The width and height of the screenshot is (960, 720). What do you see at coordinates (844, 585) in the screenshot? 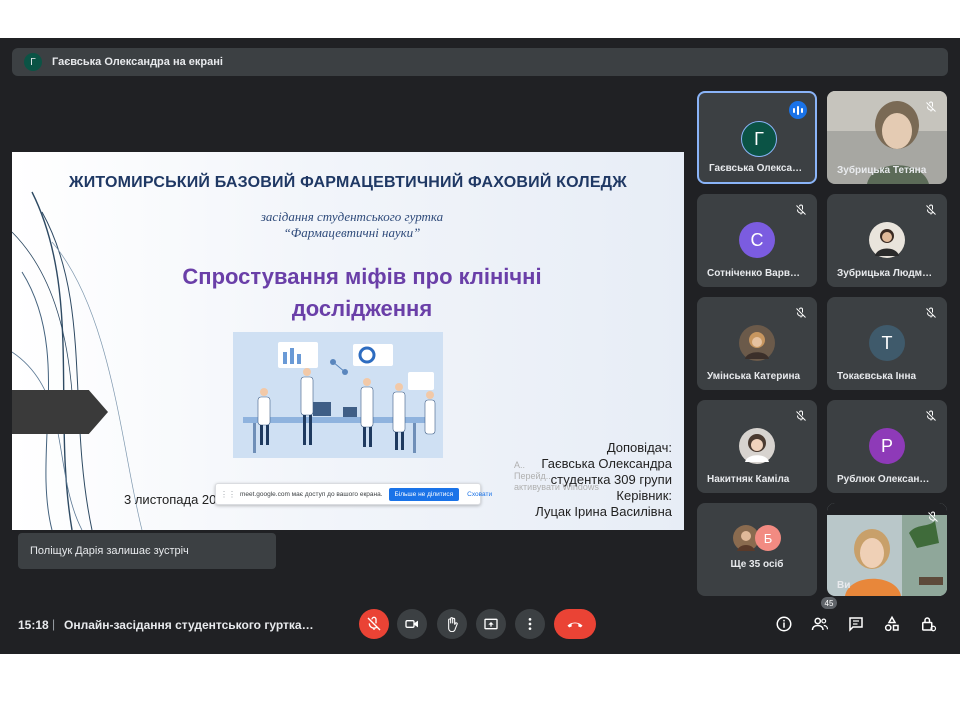
I see `self-name: Ви` at bounding box center [844, 585].